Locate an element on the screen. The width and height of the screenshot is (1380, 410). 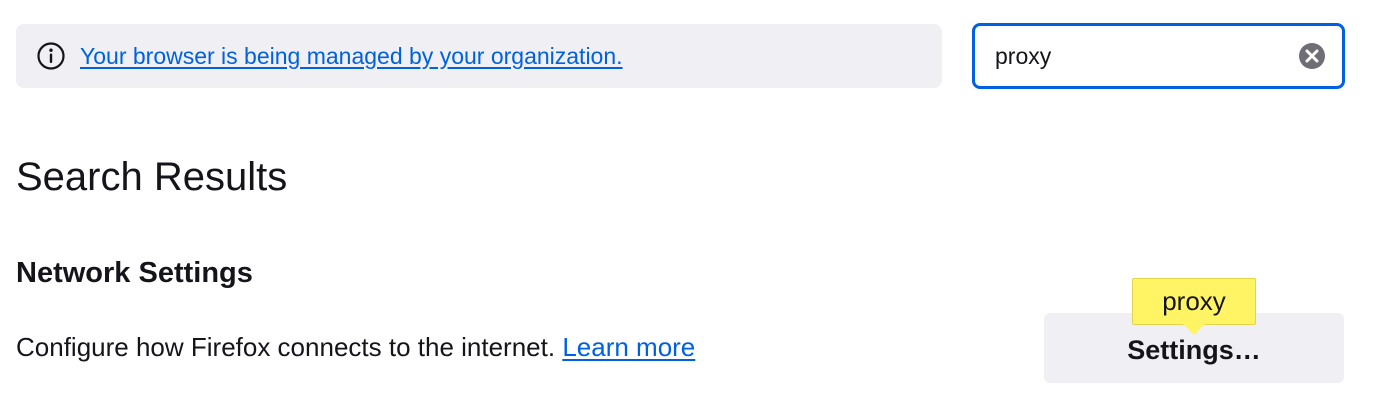
search-box is located at coordinates (1158, 56).